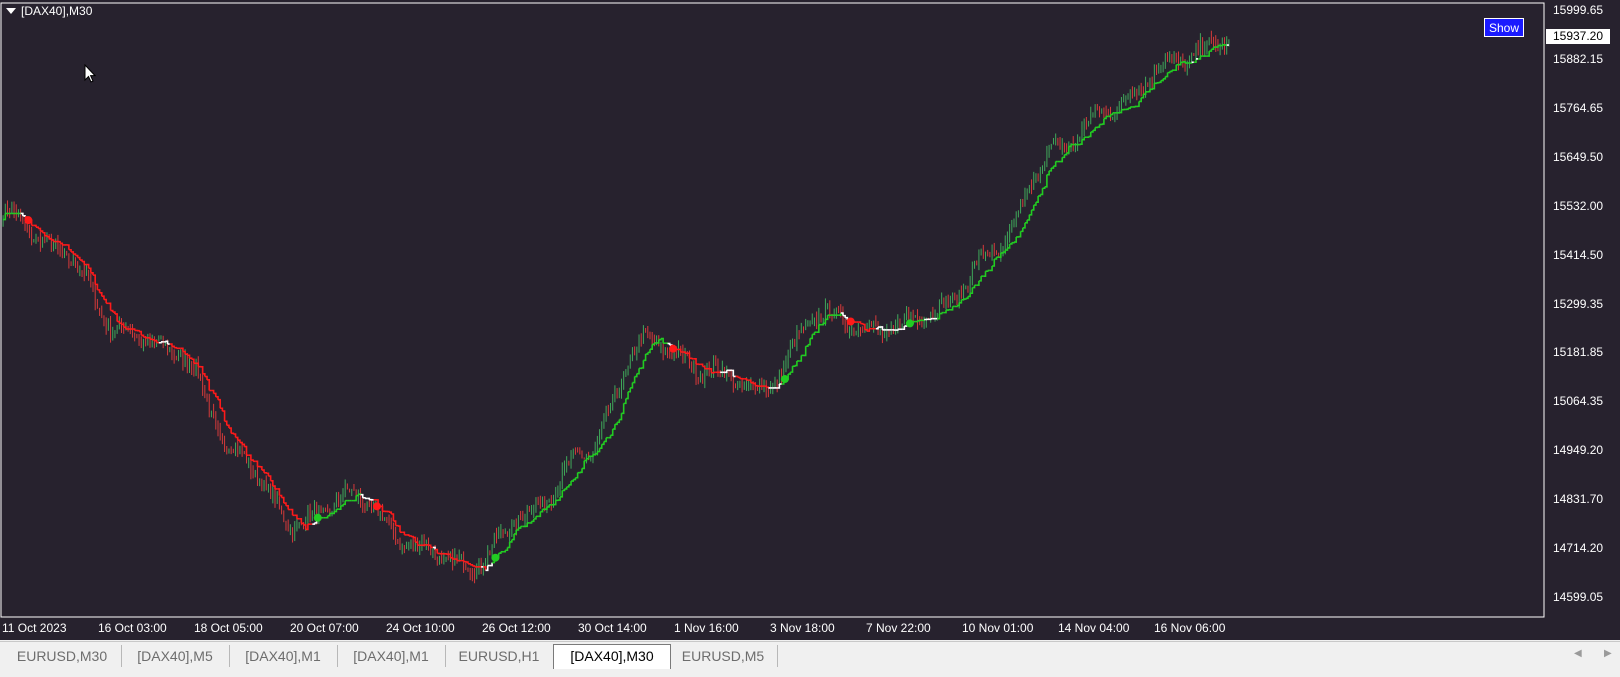 The height and width of the screenshot is (677, 1620). I want to click on price-axis-label: 15532.00, so click(1578, 205).